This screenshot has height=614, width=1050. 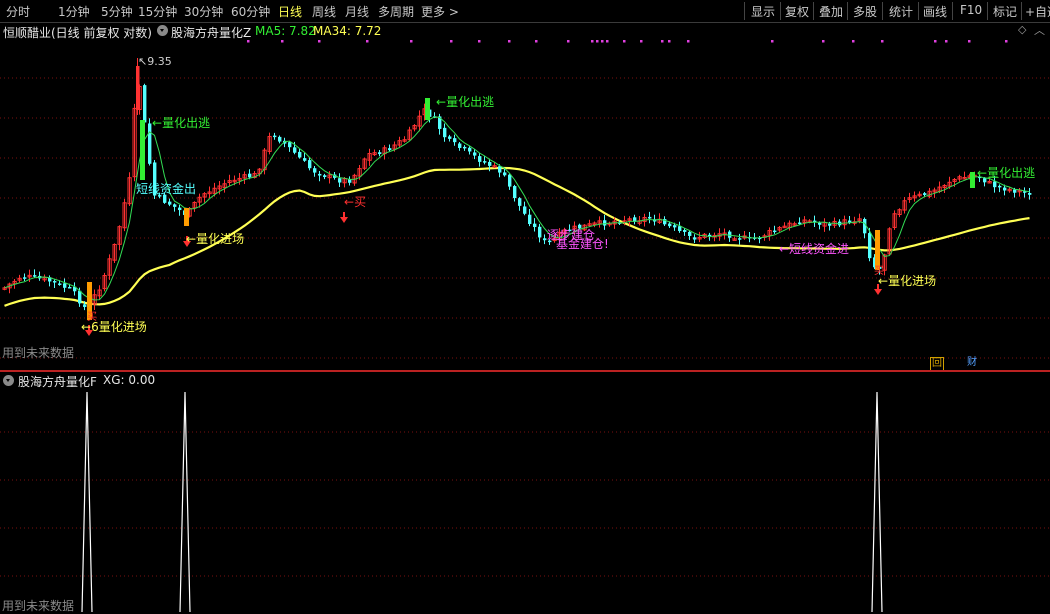 What do you see at coordinates (155, 61) in the screenshot?
I see `high-price-label: ↖9.35` at bounding box center [155, 61].